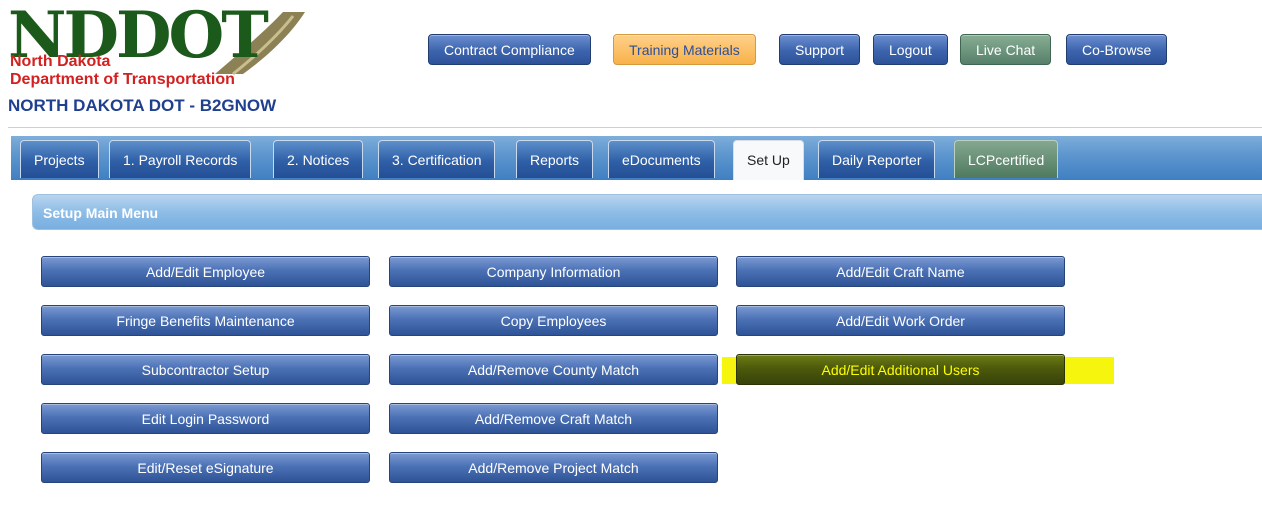 Image resolution: width=1262 pixels, height=508 pixels. I want to click on tab-set-up: Set Up, so click(768, 160).